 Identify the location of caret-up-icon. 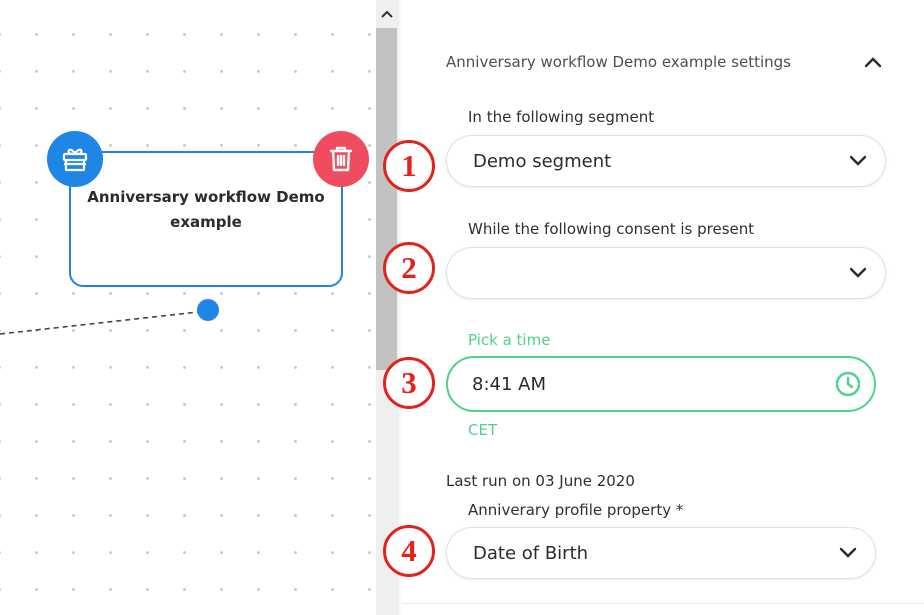
(386, 14).